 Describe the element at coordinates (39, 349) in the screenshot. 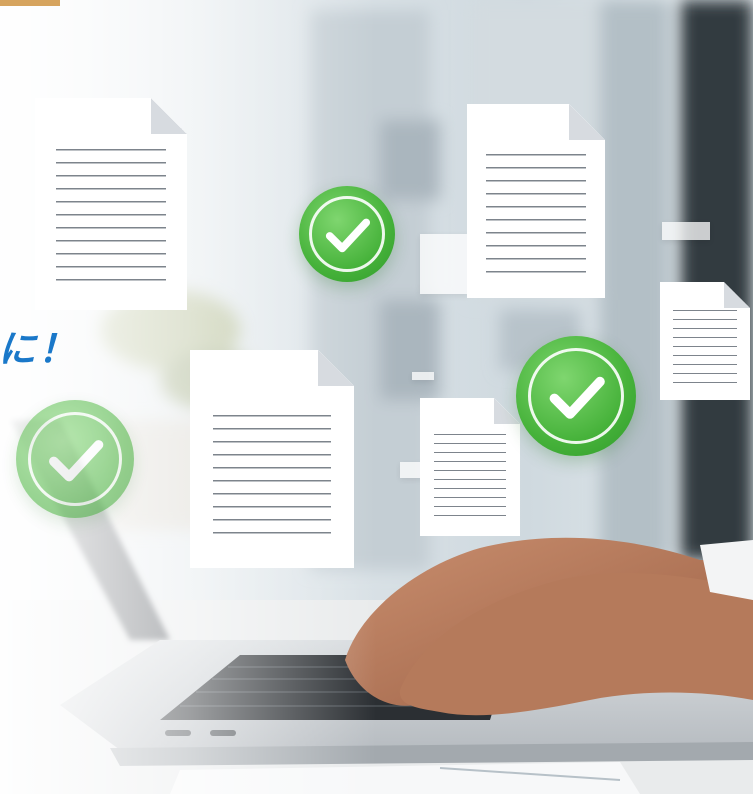

I see `headline-text: に！` at that location.